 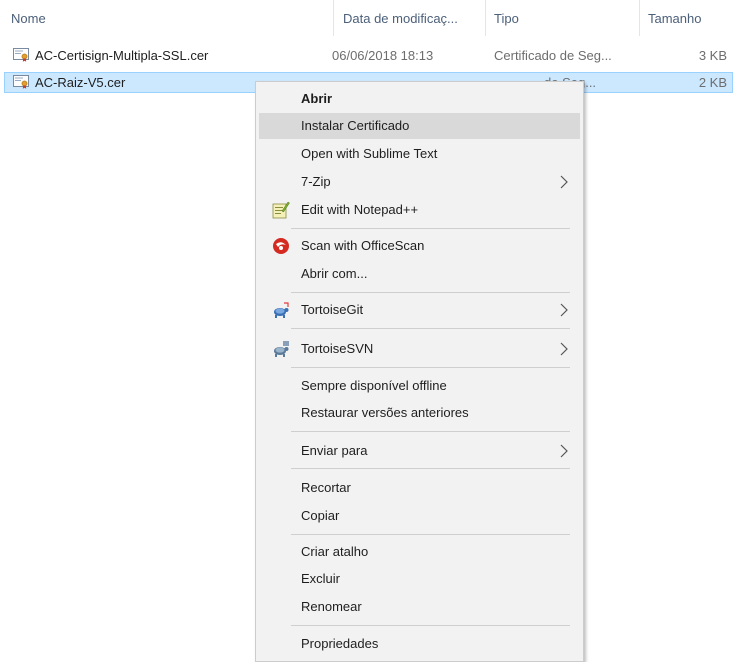 I want to click on menu-item-renomear: Renomear, so click(x=419, y=607).